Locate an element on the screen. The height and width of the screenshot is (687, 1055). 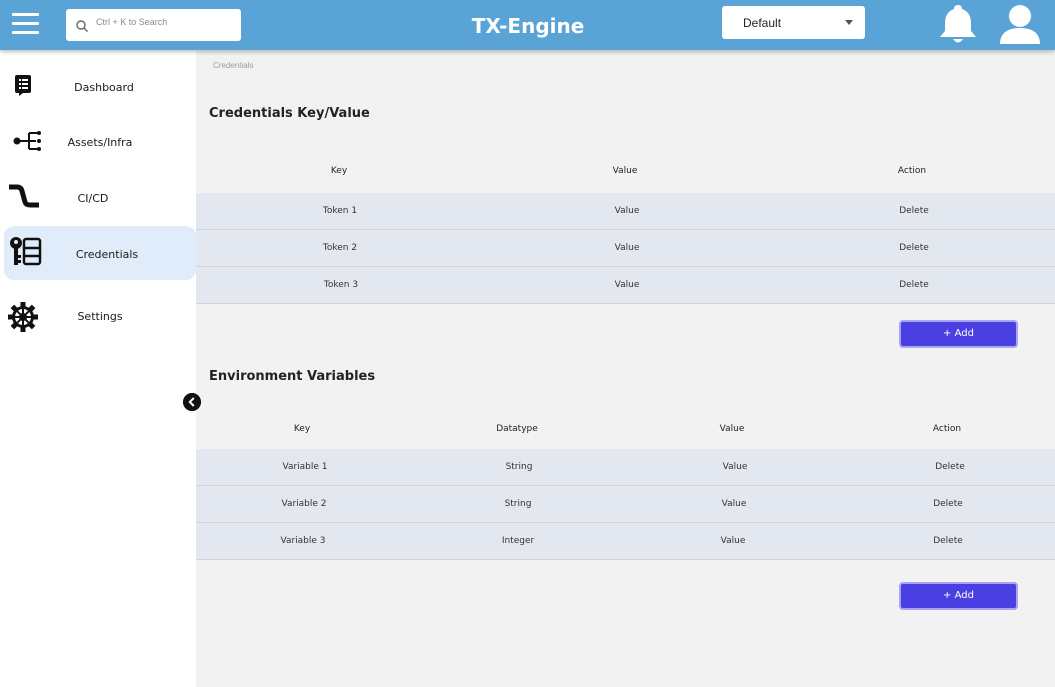
caret-down-icon is located at coordinates (849, 22).